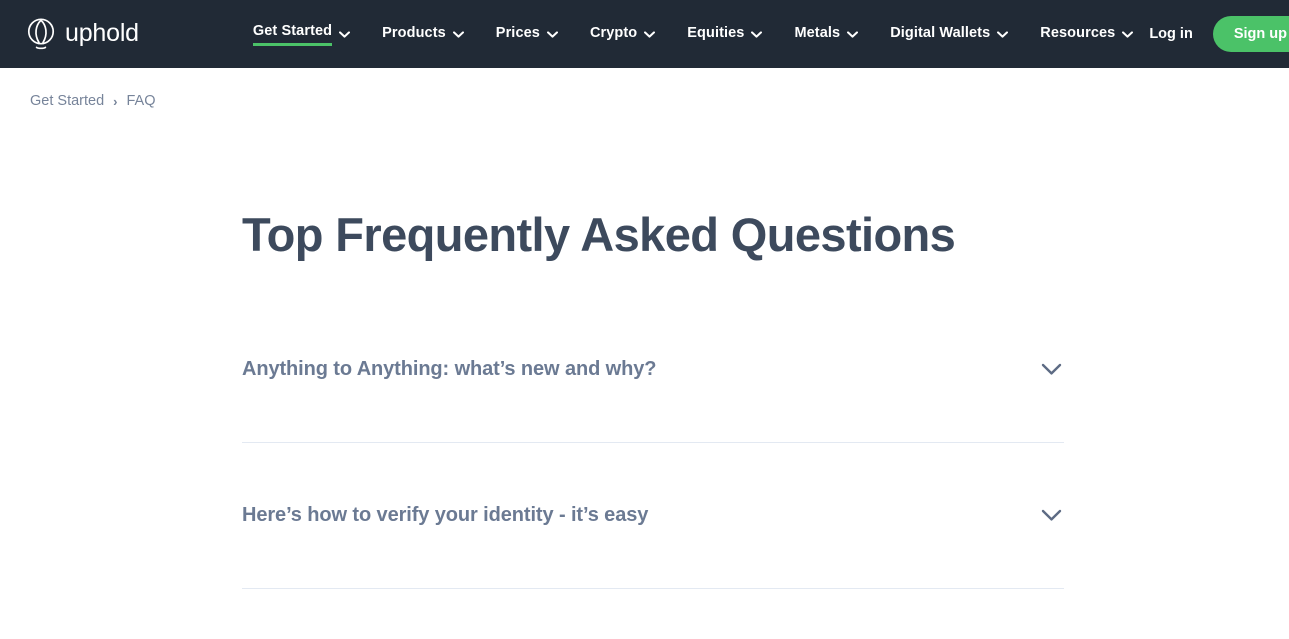 The height and width of the screenshot is (639, 1289). I want to click on nav-item-resources: Resources, so click(1086, 34).